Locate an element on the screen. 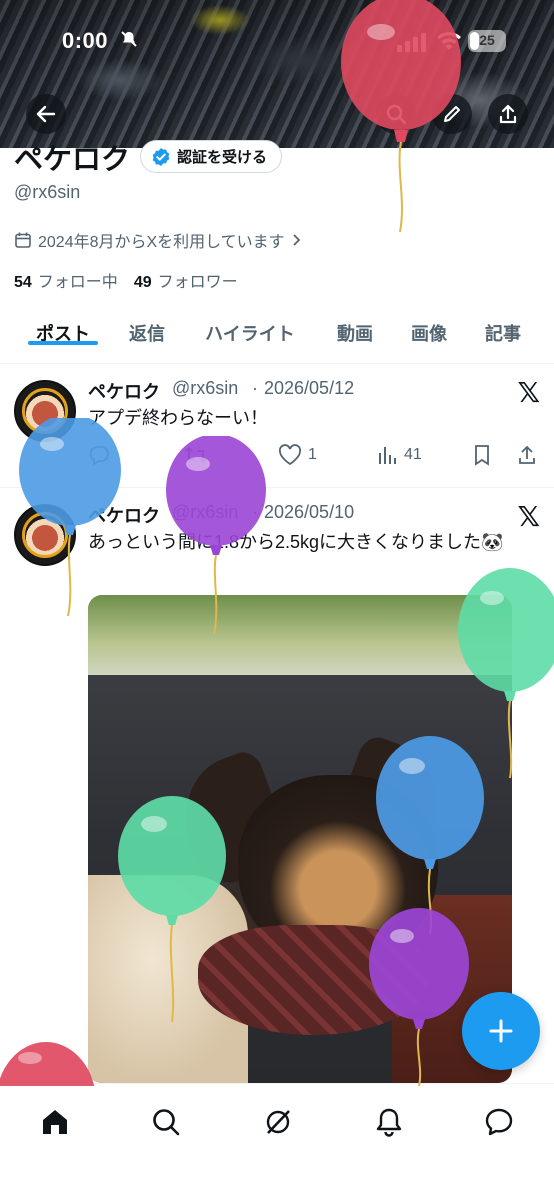 This screenshot has width=554, height=1200. grok-icon is located at coordinates (278, 1122).